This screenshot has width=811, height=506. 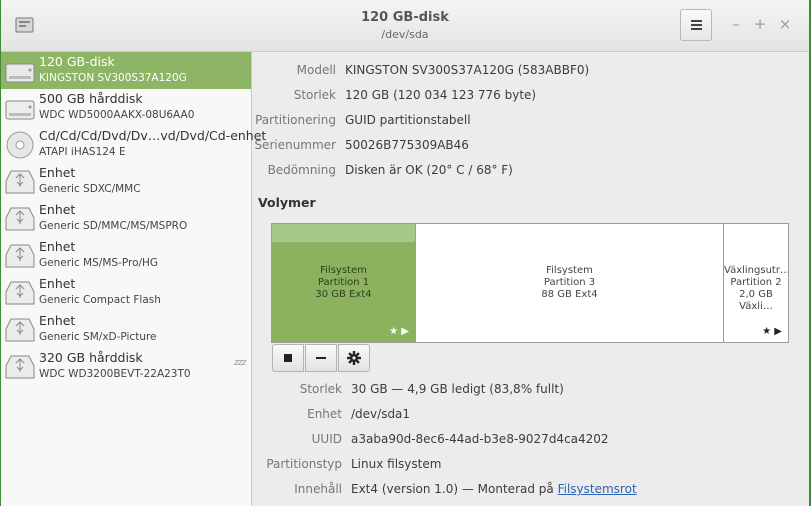 I want to click on device-detail: Generic SDXC/MMC, so click(x=90, y=189).